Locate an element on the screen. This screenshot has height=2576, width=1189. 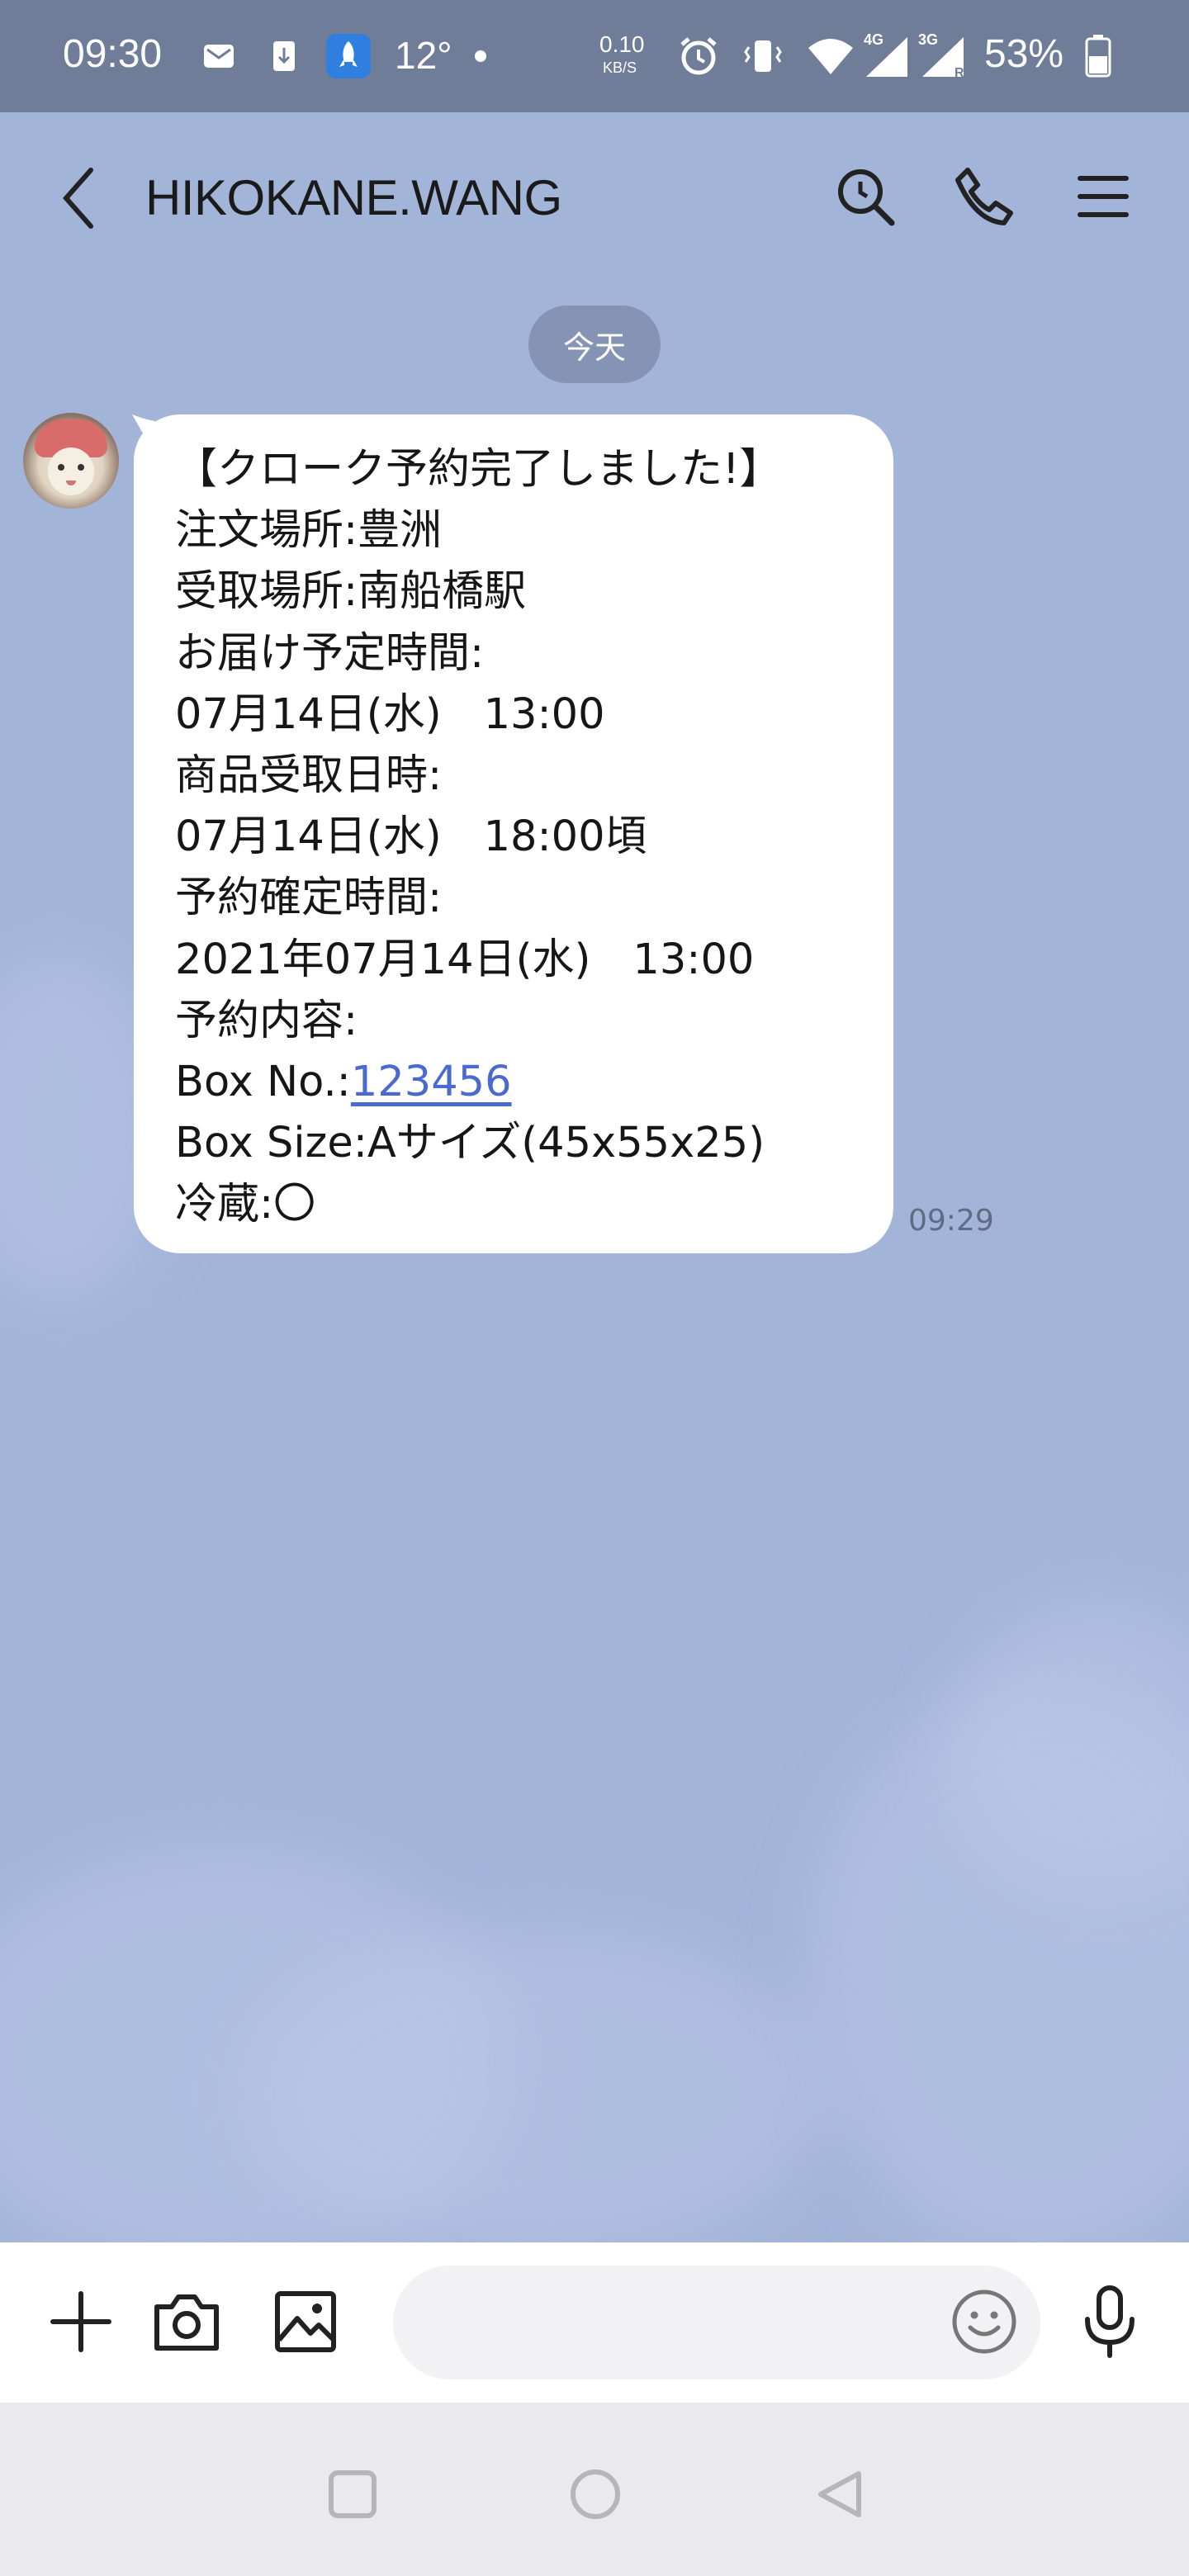
camera-button is located at coordinates (186, 2321).